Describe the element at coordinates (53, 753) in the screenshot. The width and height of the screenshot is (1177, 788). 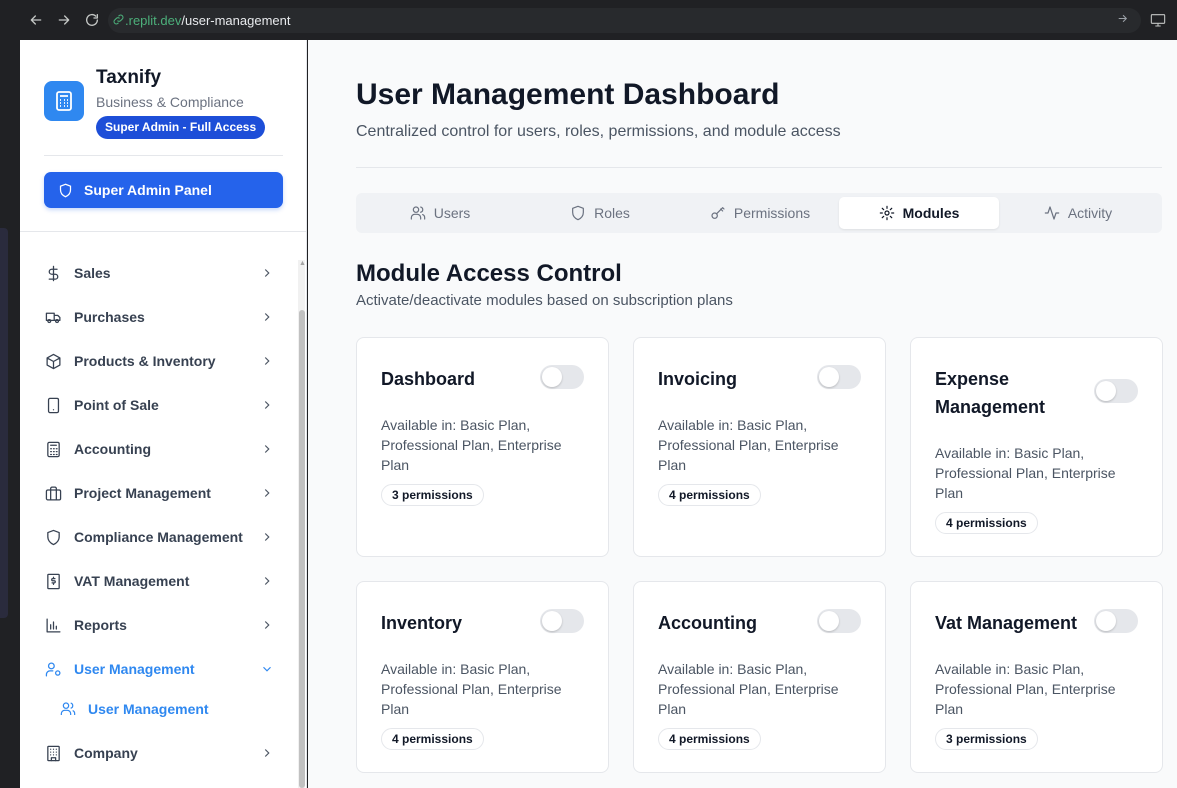
I see `building-icon` at that location.